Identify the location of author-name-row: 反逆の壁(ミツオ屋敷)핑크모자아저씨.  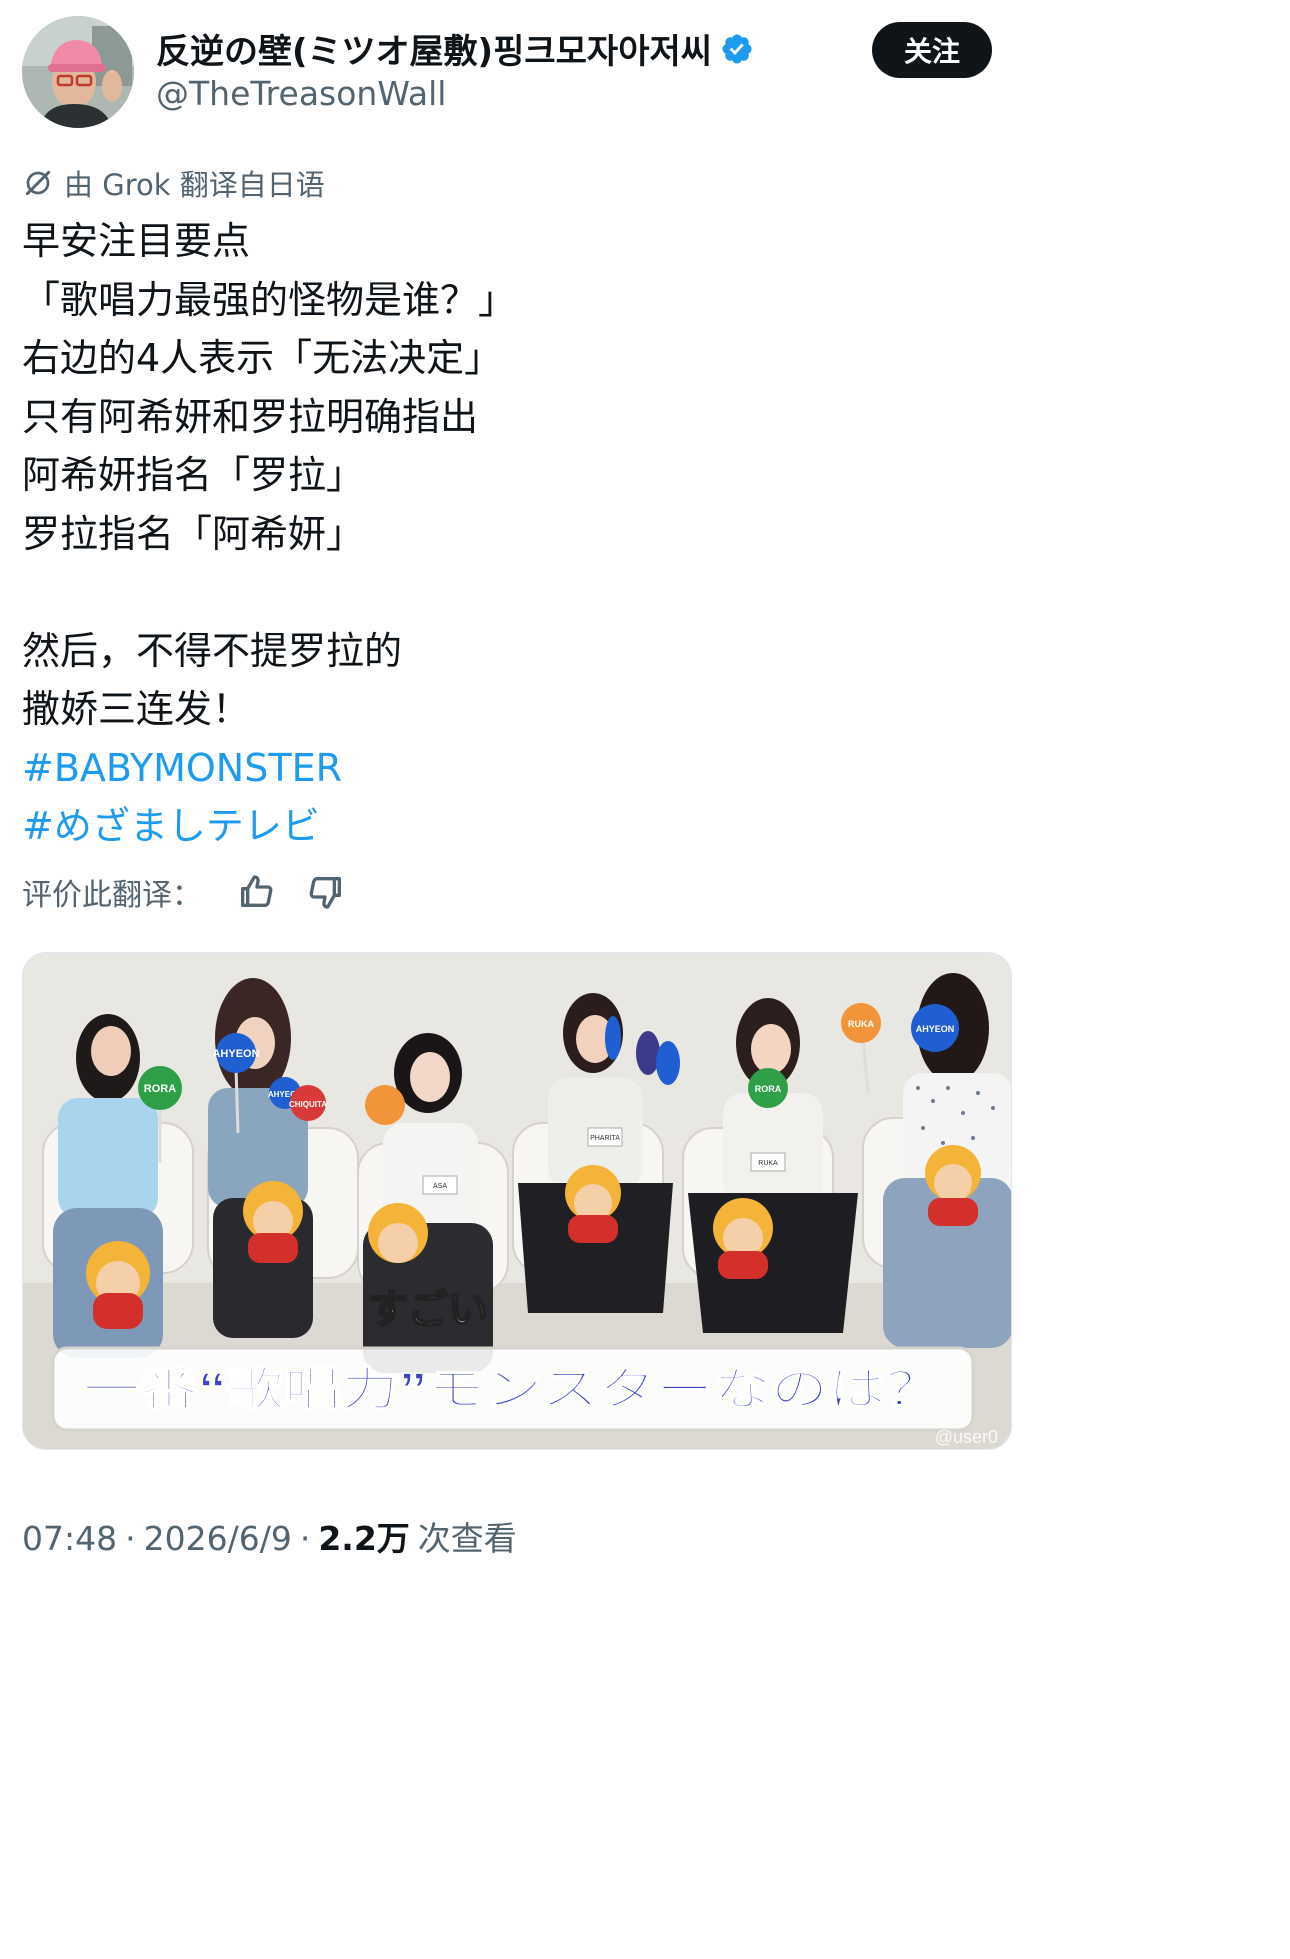
(455, 48).